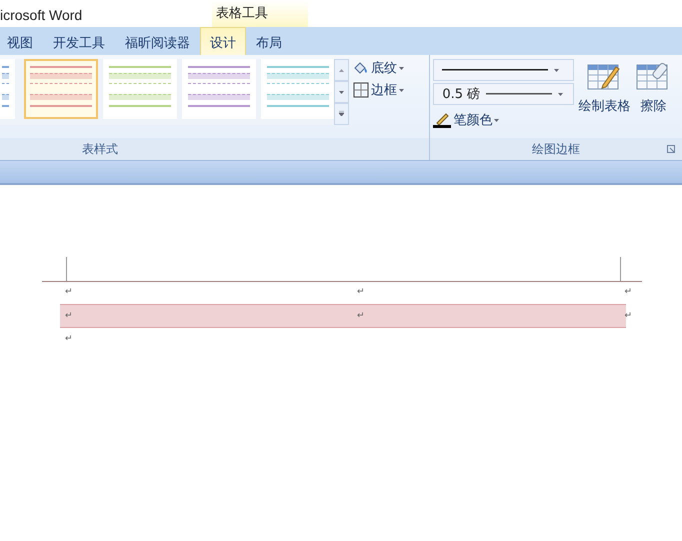 The height and width of the screenshot is (541, 682). I want to click on gallery-more-button, so click(341, 114).